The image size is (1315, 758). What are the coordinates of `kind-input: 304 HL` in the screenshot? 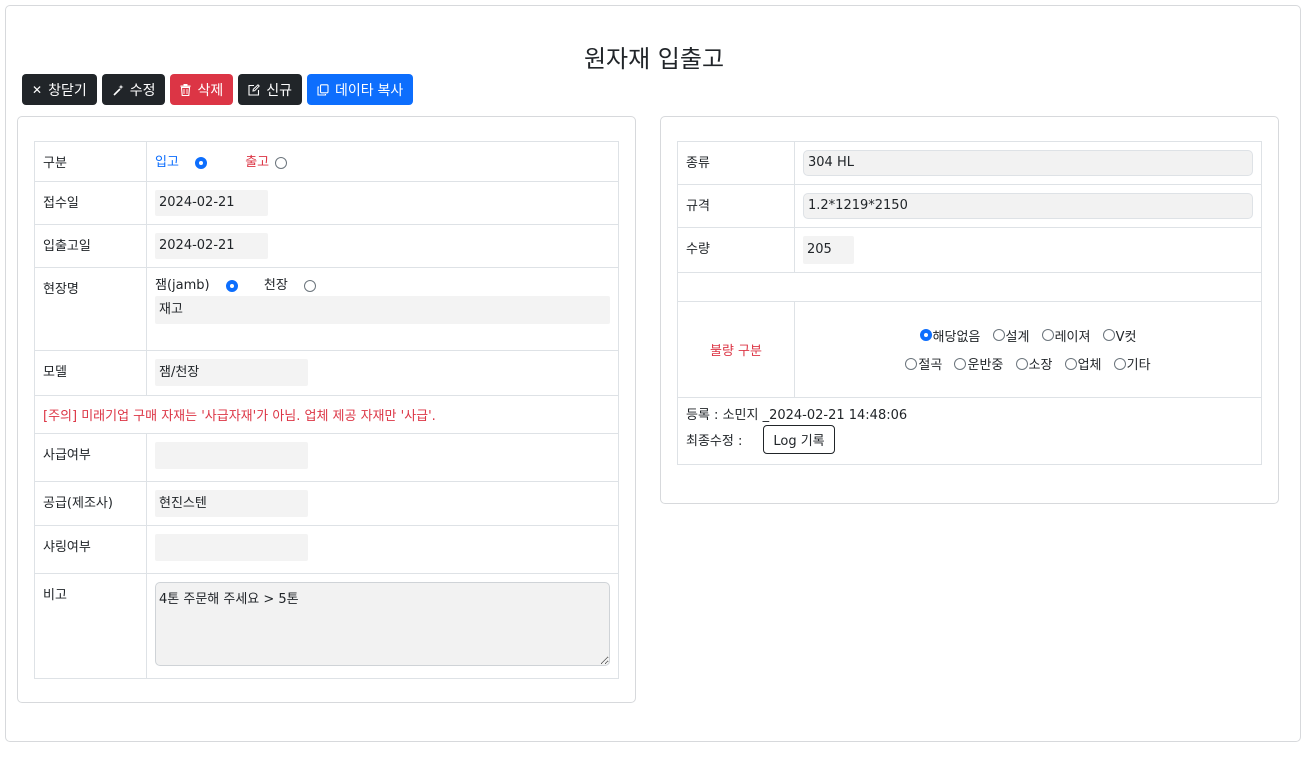 It's located at (1028, 163).